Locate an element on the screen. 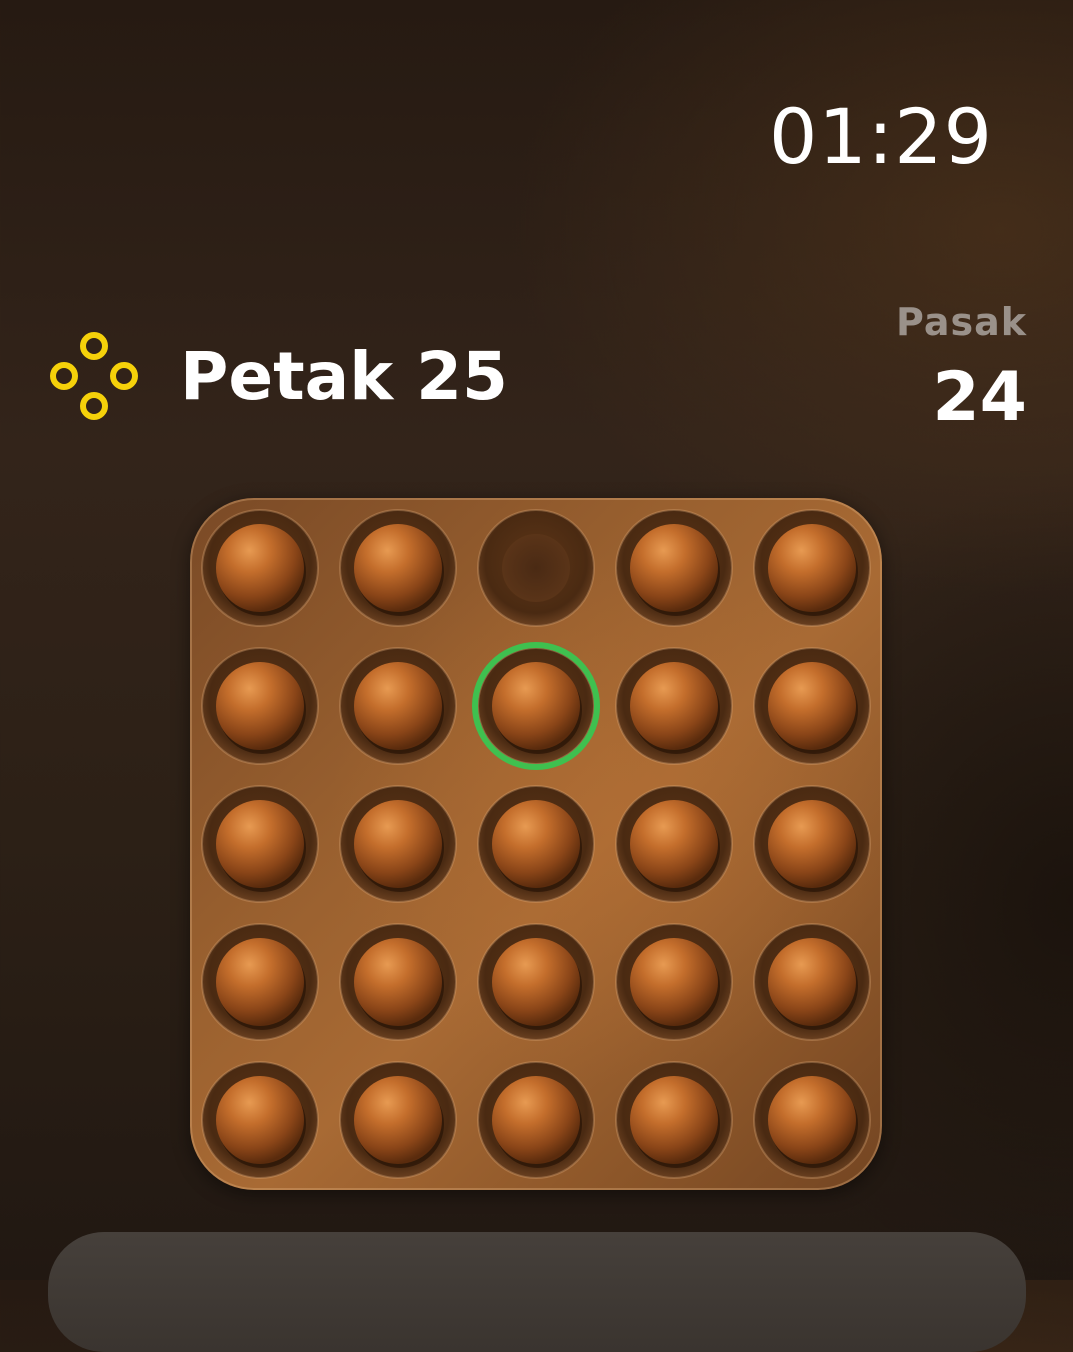  pegs-count: 24 is located at coordinates (979, 397).